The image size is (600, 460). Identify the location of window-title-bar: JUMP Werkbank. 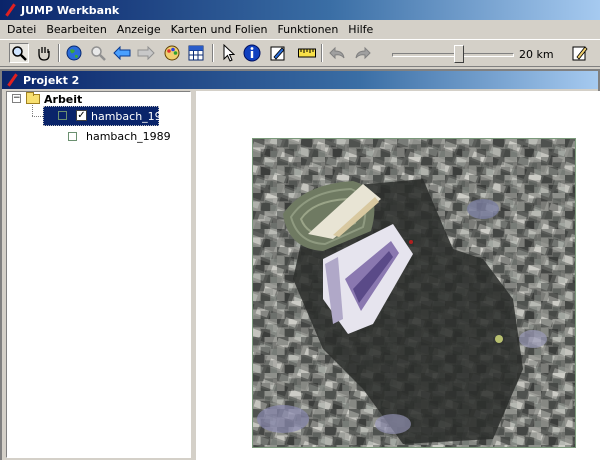
(300, 10).